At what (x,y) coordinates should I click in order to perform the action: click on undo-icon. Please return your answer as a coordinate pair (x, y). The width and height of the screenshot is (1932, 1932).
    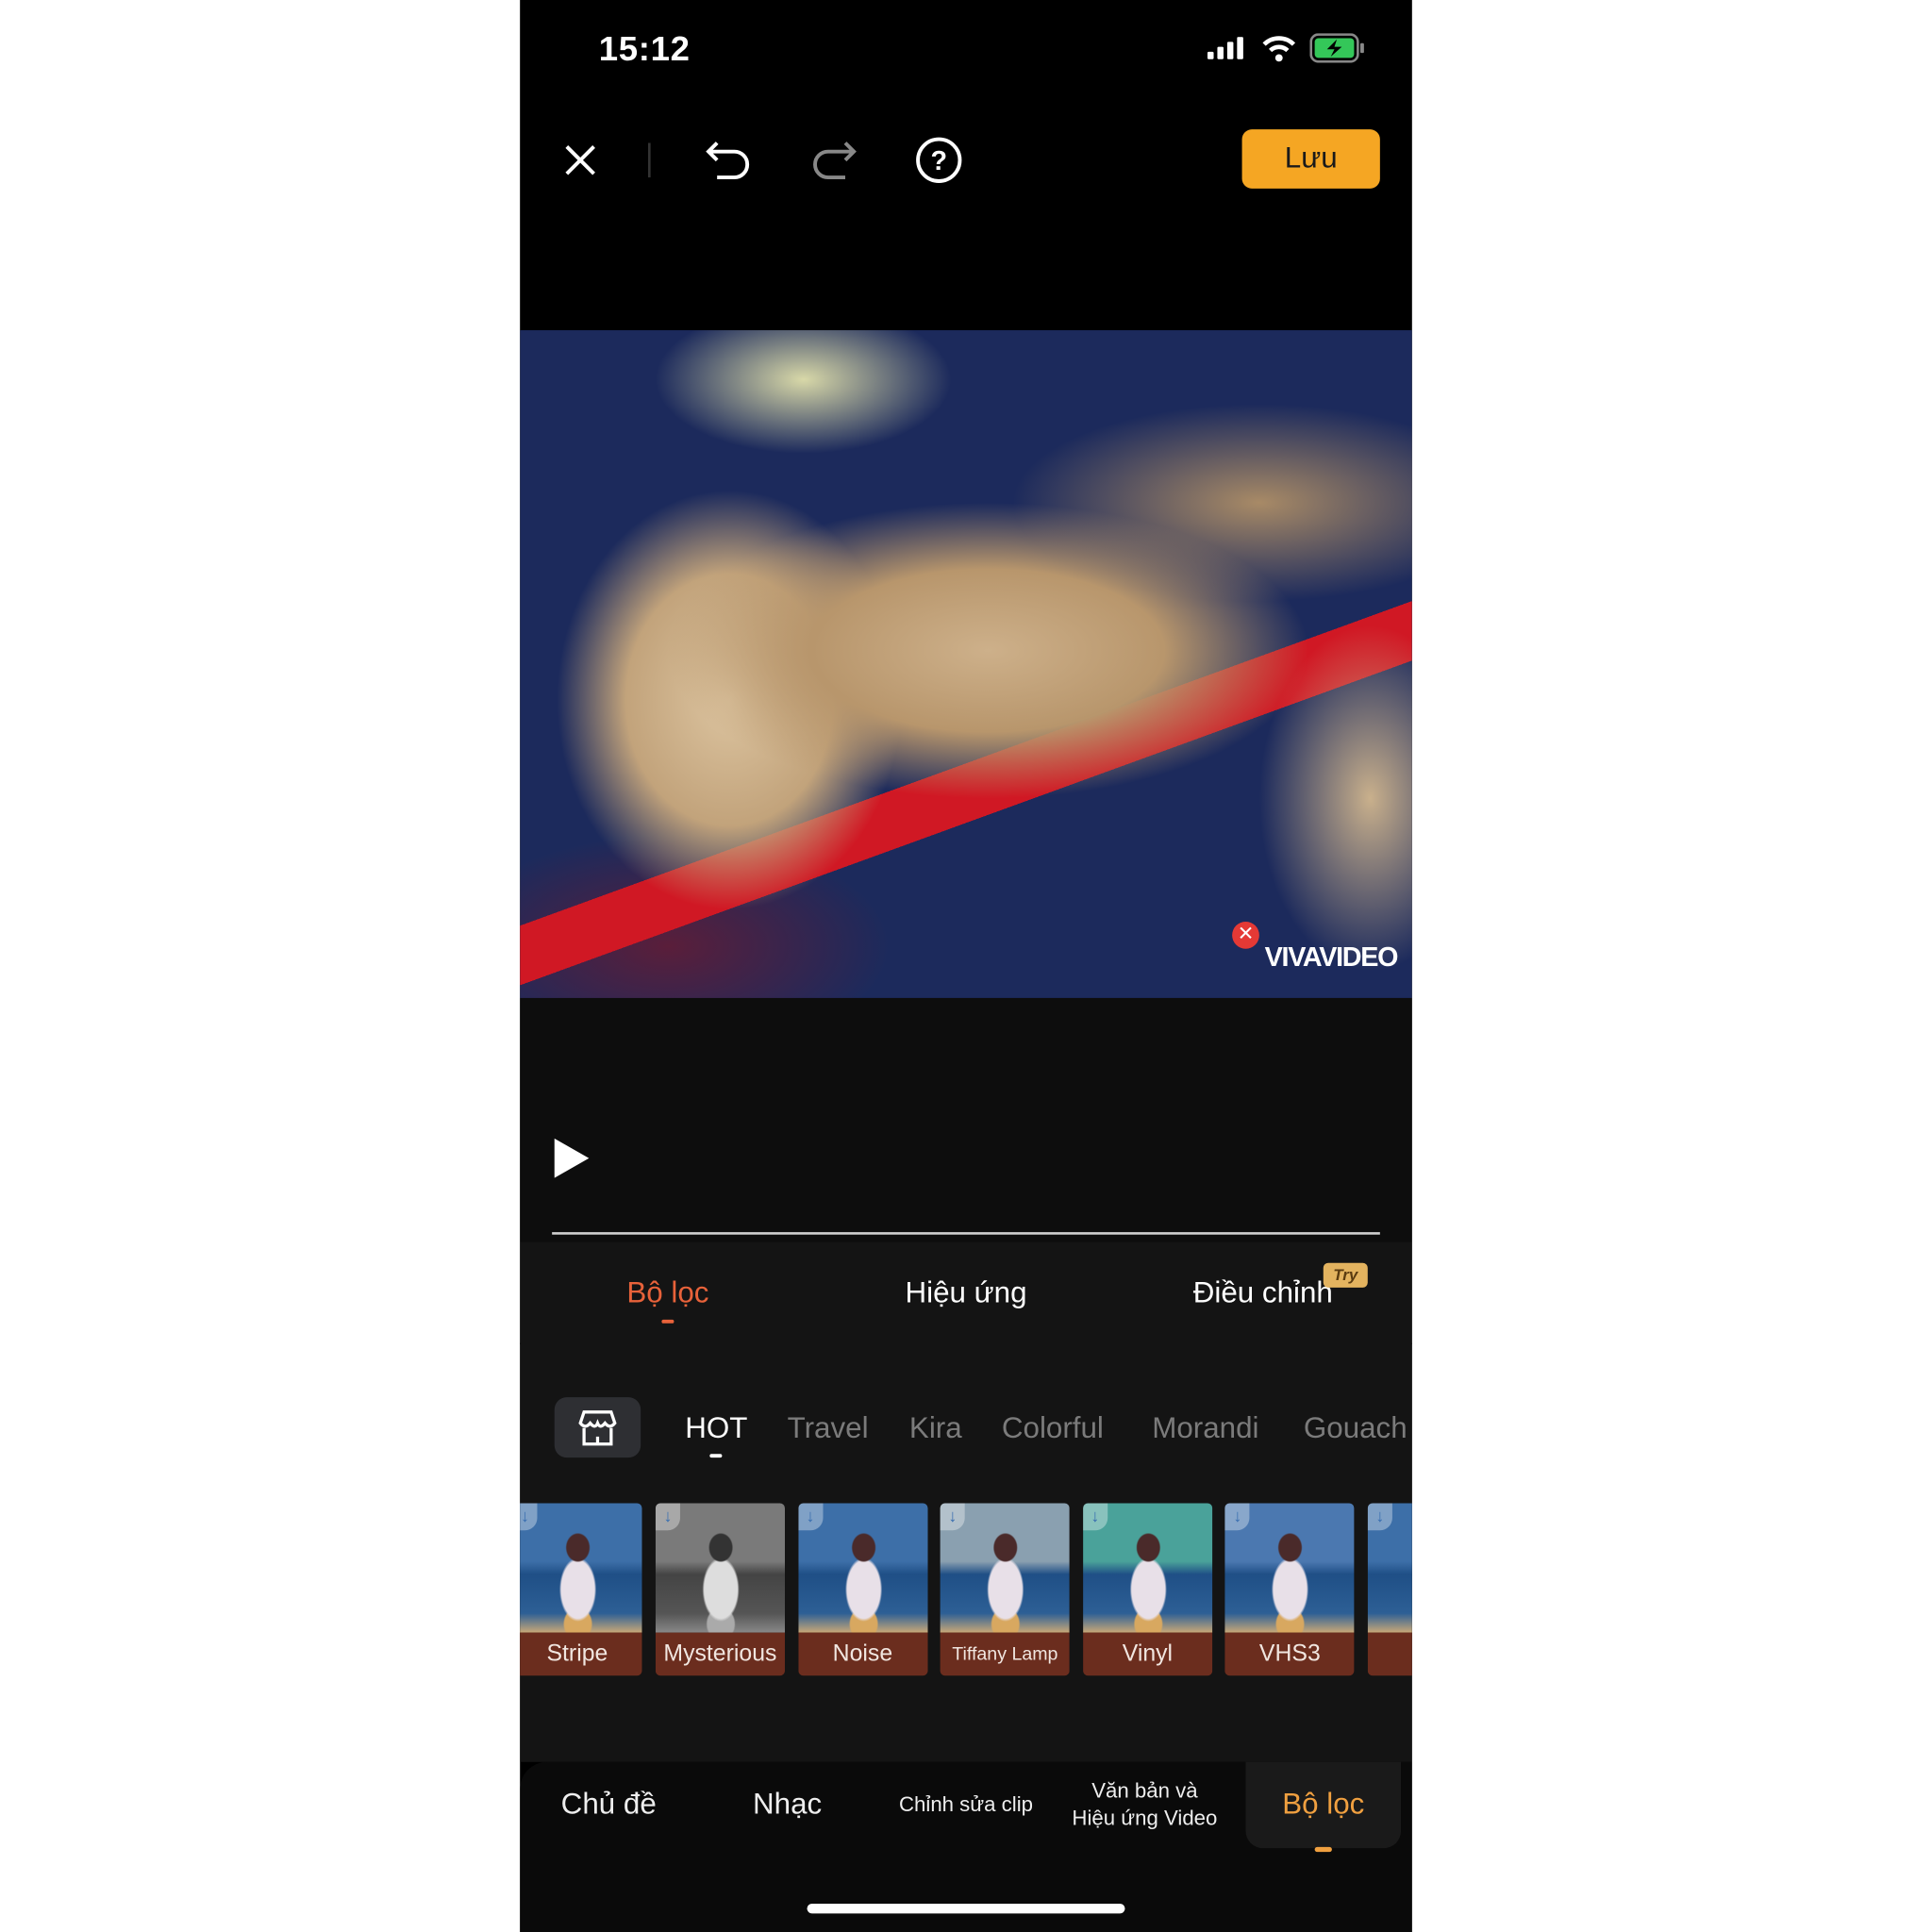
    Looking at the image, I should click on (729, 160).